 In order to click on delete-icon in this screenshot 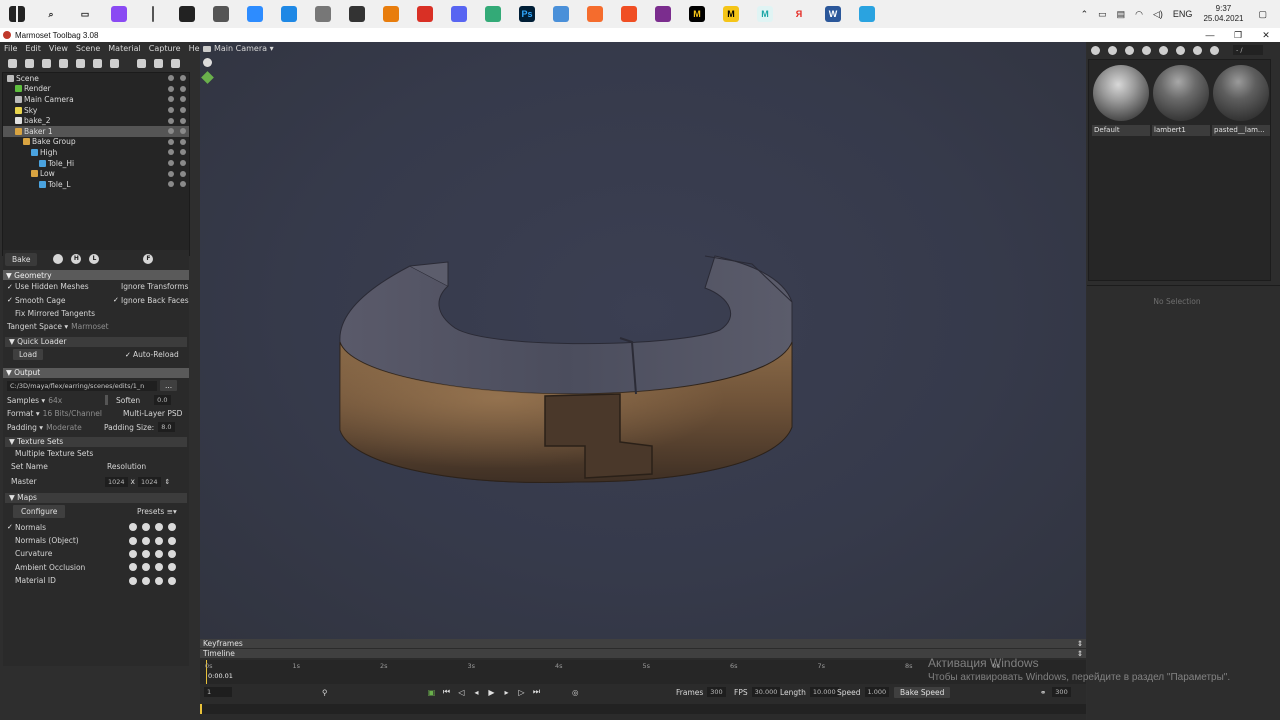, I will do `click(175, 63)`.